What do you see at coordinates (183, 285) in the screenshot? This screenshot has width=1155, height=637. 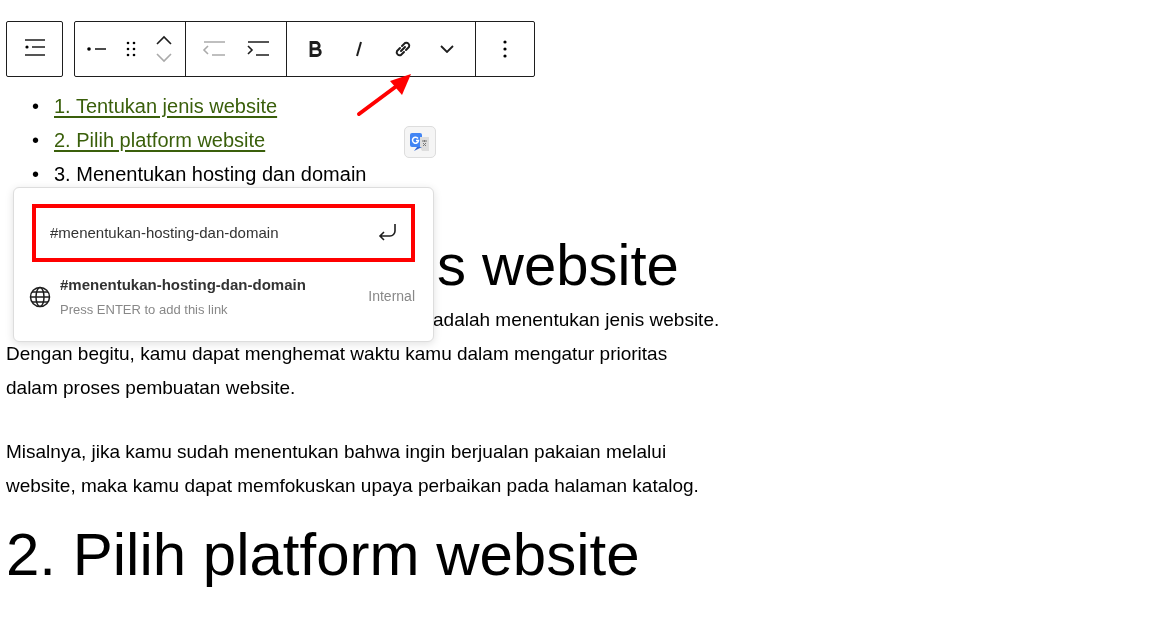 I see `suggestion-title: #menentukan-hosting-dan-domain` at bounding box center [183, 285].